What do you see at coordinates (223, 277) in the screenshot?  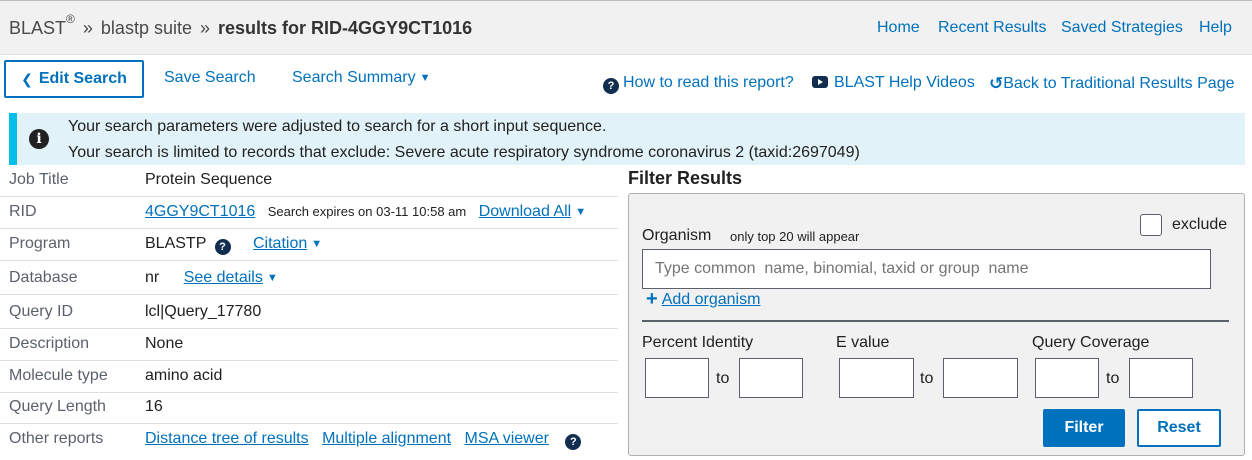 I see `see-details-label: See details` at bounding box center [223, 277].